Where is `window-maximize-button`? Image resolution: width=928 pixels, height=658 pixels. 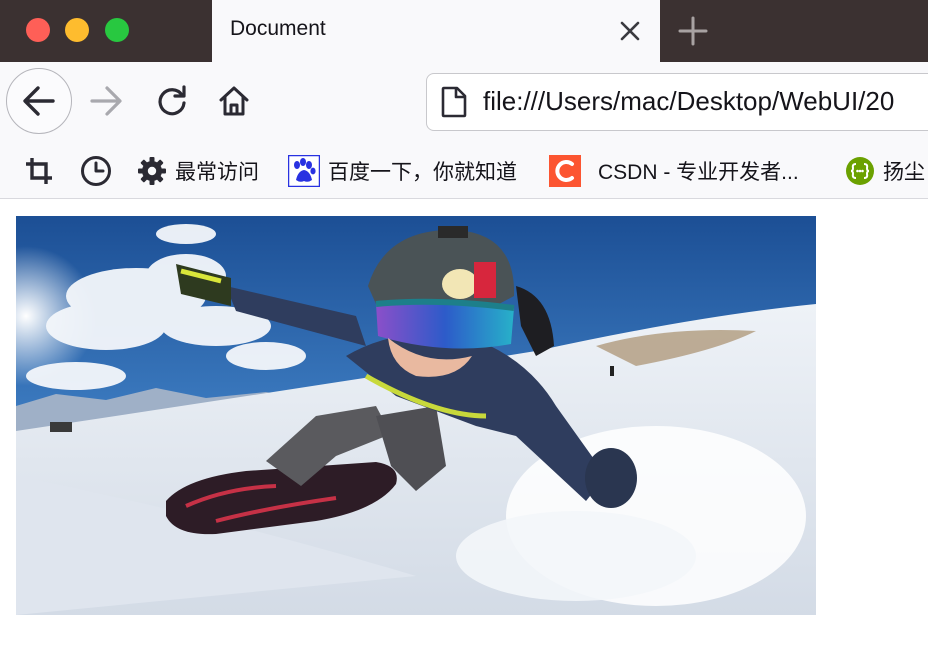 window-maximize-button is located at coordinates (117, 30).